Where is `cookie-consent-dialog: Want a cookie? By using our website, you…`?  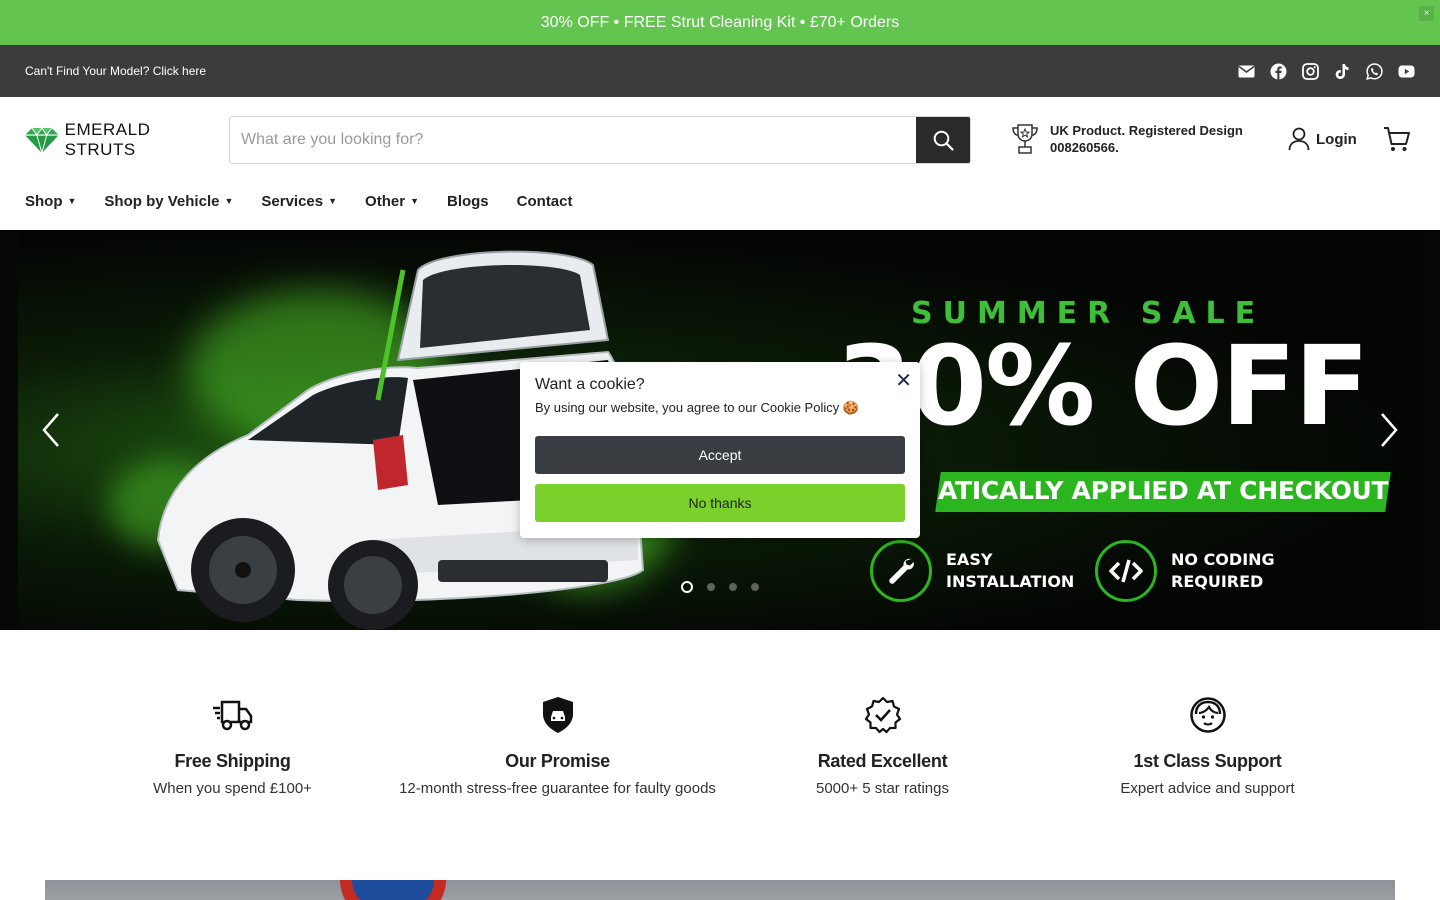 cookie-consent-dialog: Want a cookie? By using our website, you… is located at coordinates (720, 450).